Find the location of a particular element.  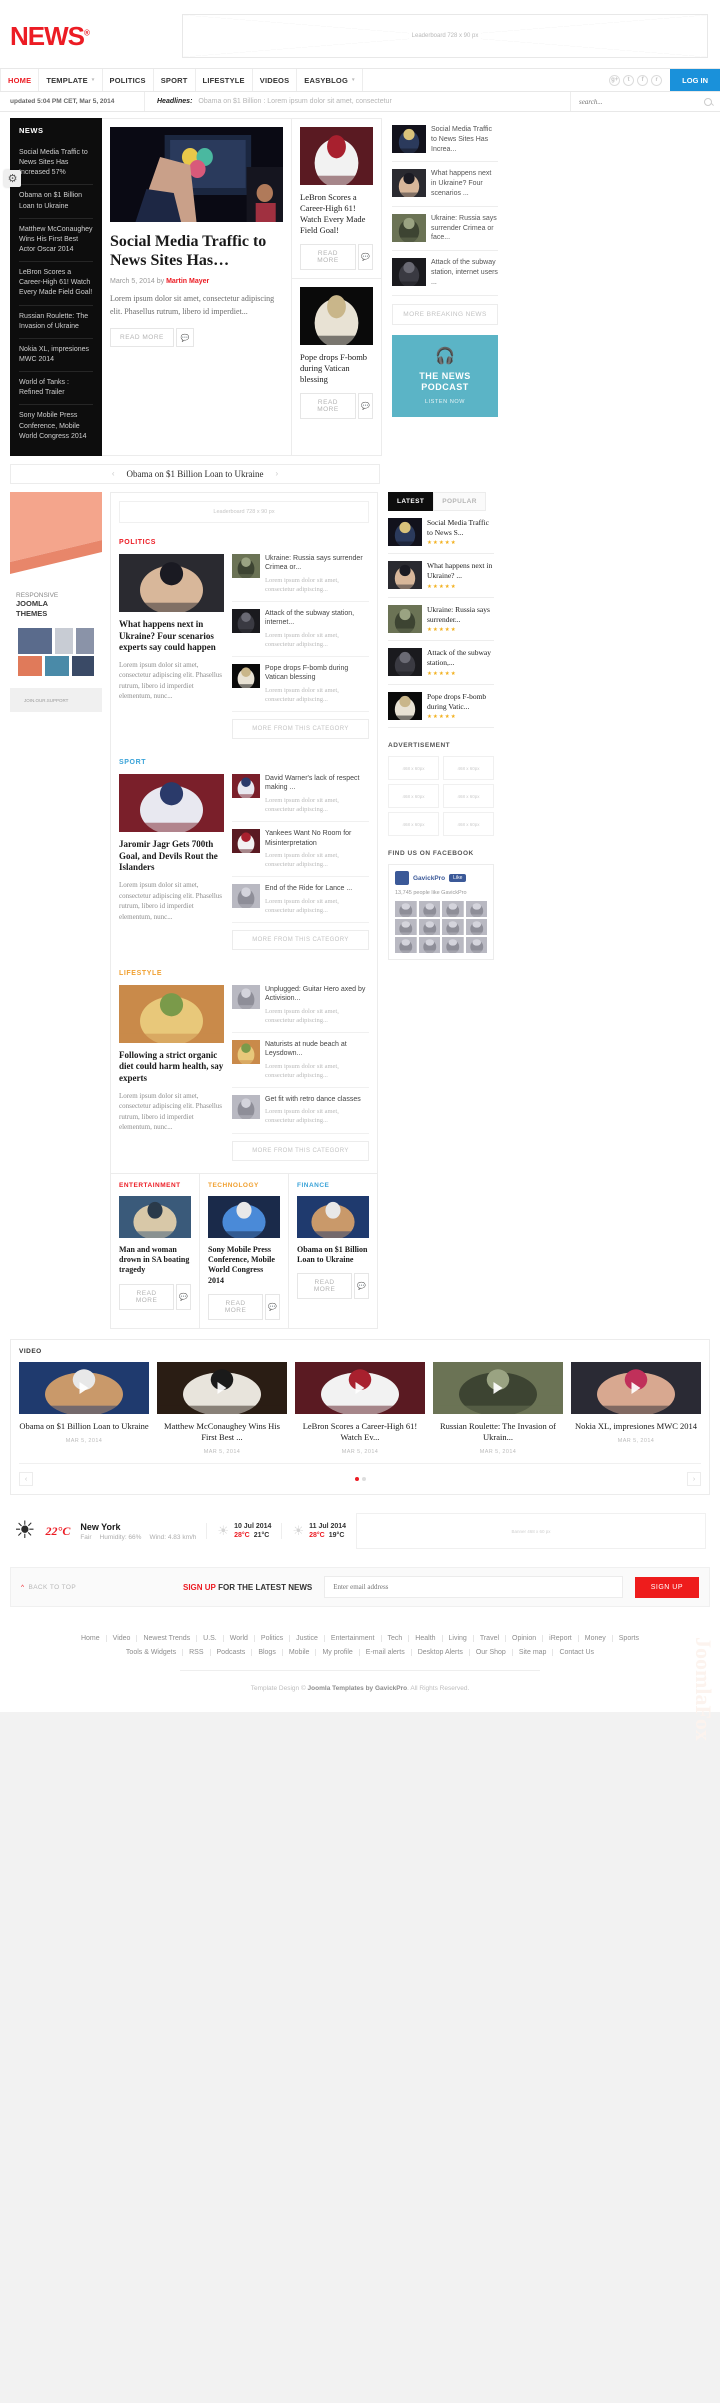

category-more-button: MORE FROM THIS CATEGORY is located at coordinates (300, 1150).